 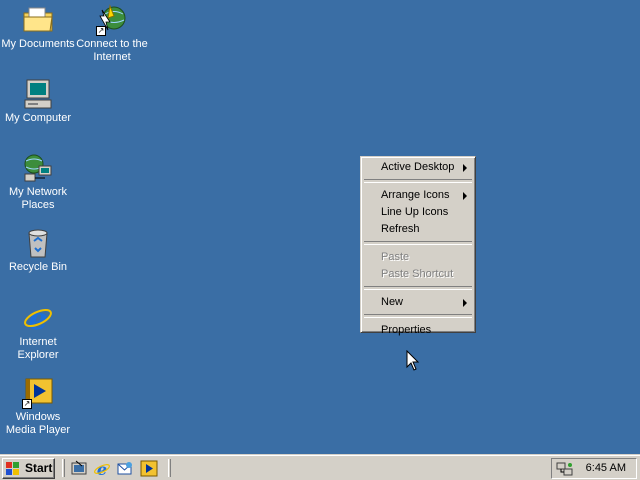 I want to click on menu-item-label: Paste Shortcut, so click(x=417, y=274).